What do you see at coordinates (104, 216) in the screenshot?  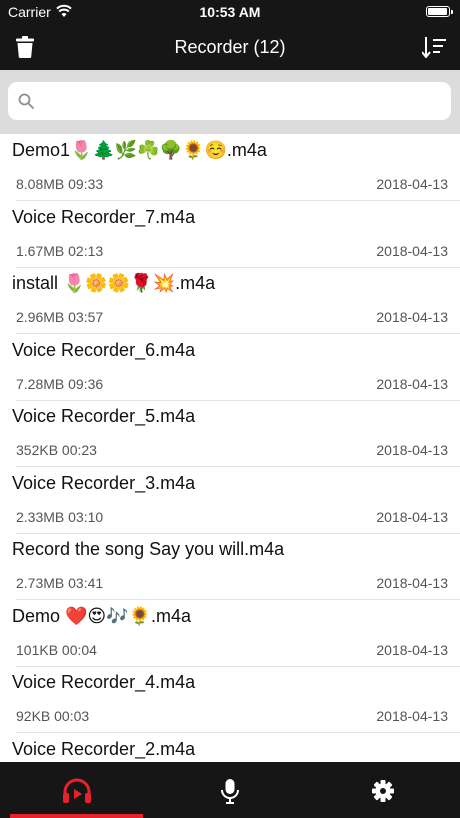 I see `recording-name: Voice Recorder_7.m4a` at bounding box center [104, 216].